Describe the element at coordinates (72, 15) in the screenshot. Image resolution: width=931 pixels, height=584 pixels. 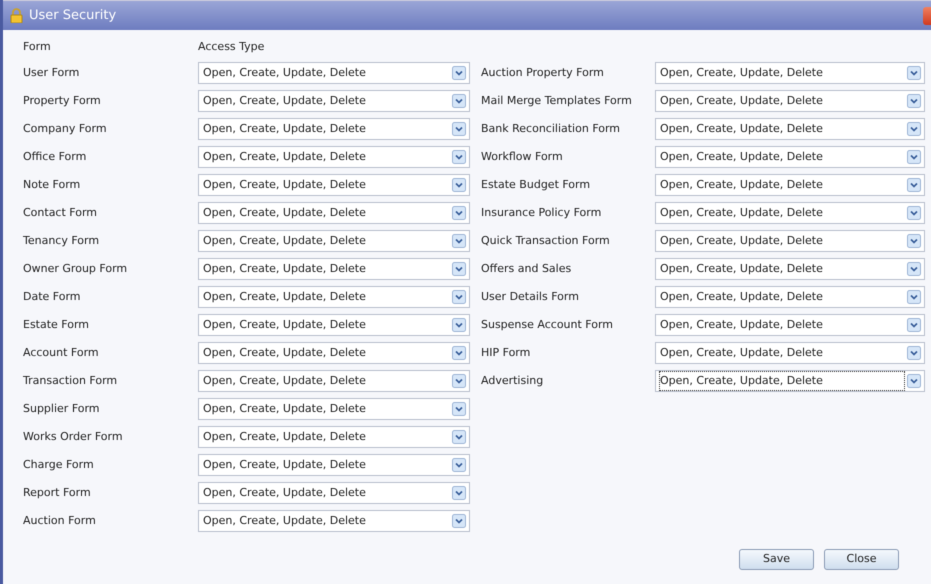
I see `window-title: User Security` at that location.